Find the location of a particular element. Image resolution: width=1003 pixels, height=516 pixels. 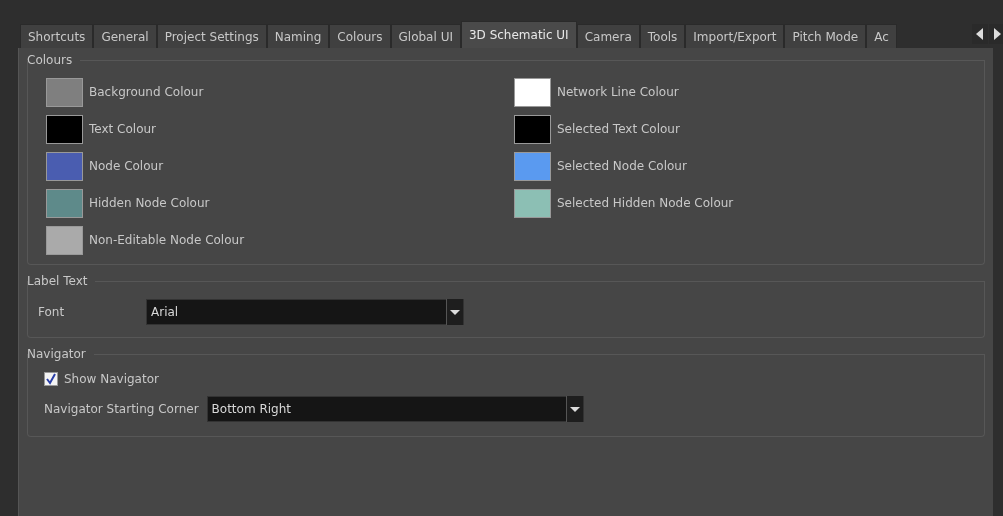

tab: Tools is located at coordinates (662, 36).